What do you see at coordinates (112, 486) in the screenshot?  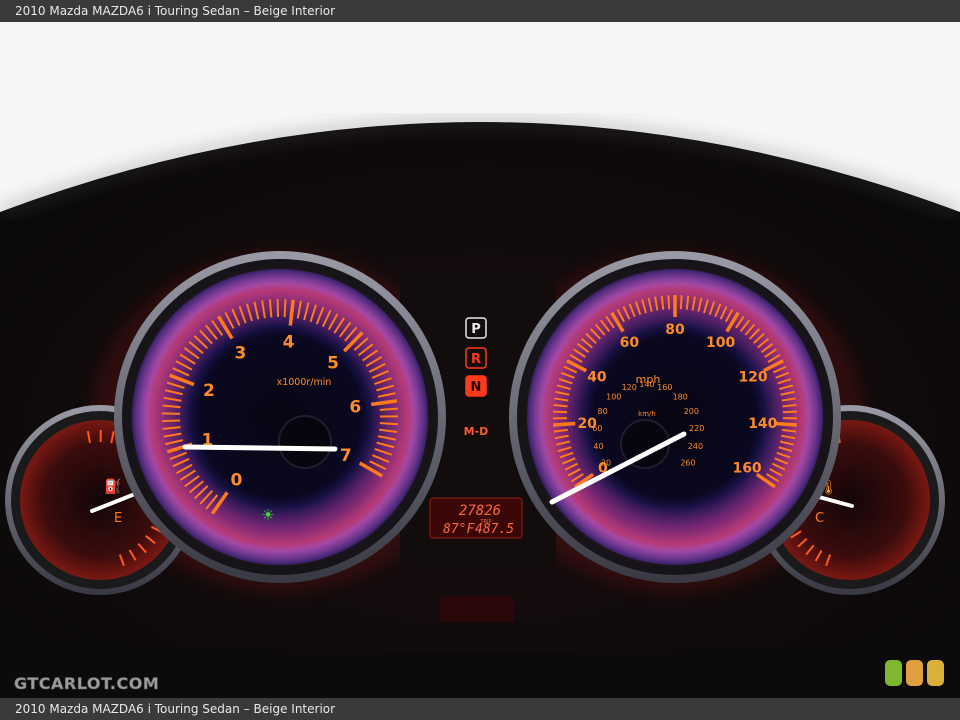 I see `fuel-pump-icon: ⛽` at bounding box center [112, 486].